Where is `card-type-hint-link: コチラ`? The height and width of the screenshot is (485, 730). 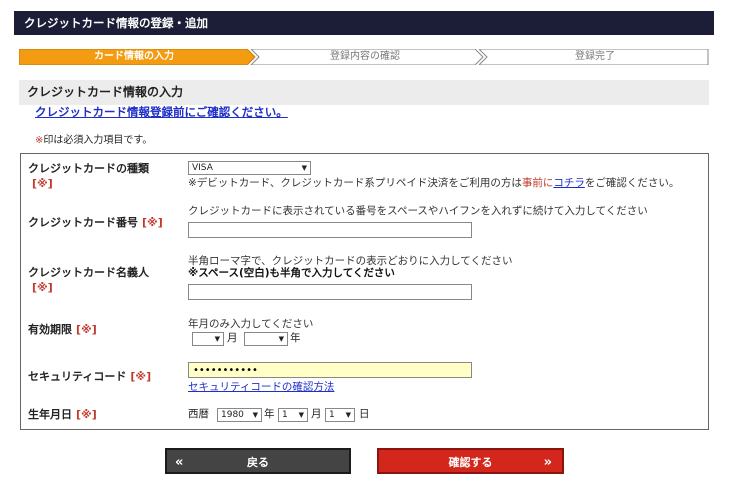
card-type-hint-link: コチラ is located at coordinates (569, 183).